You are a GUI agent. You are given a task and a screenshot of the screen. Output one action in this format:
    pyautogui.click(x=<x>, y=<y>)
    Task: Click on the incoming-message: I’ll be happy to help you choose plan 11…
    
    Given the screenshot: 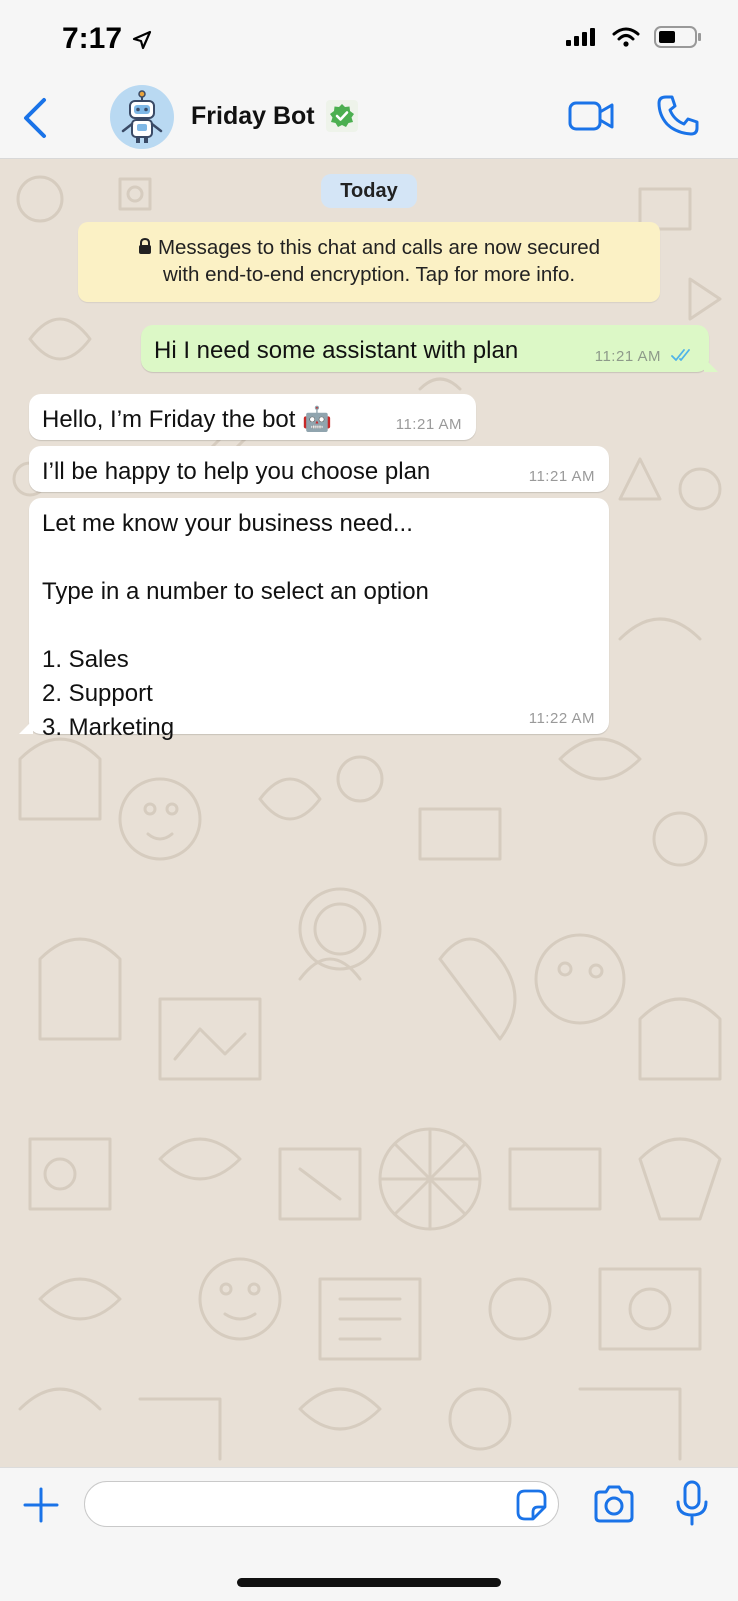 What is the action you would take?
    pyautogui.click(x=319, y=469)
    